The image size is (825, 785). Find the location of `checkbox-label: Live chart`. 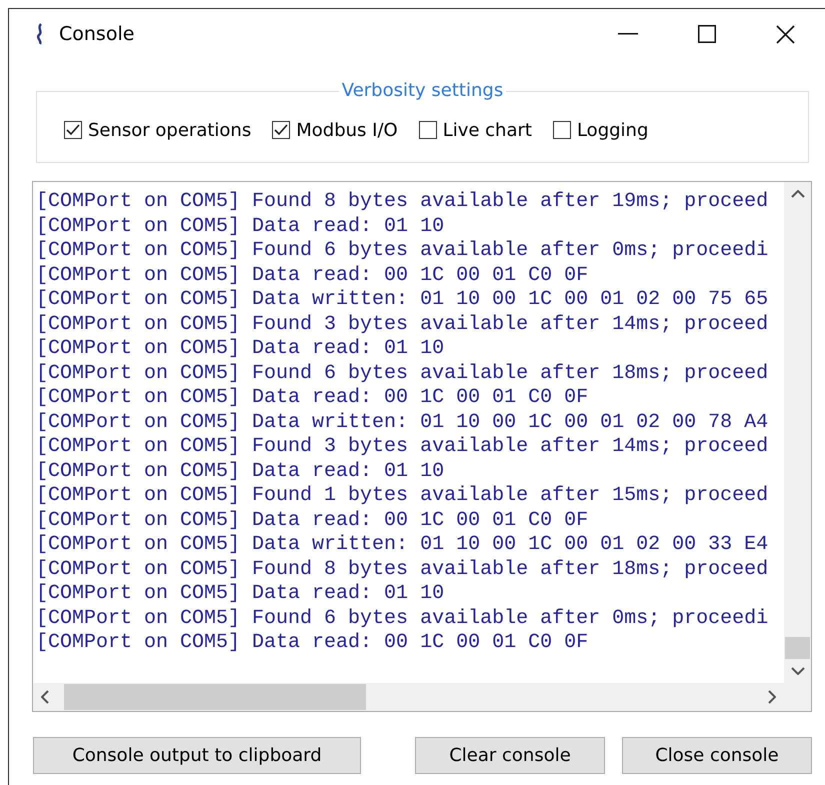

checkbox-label: Live chart is located at coordinates (487, 130).